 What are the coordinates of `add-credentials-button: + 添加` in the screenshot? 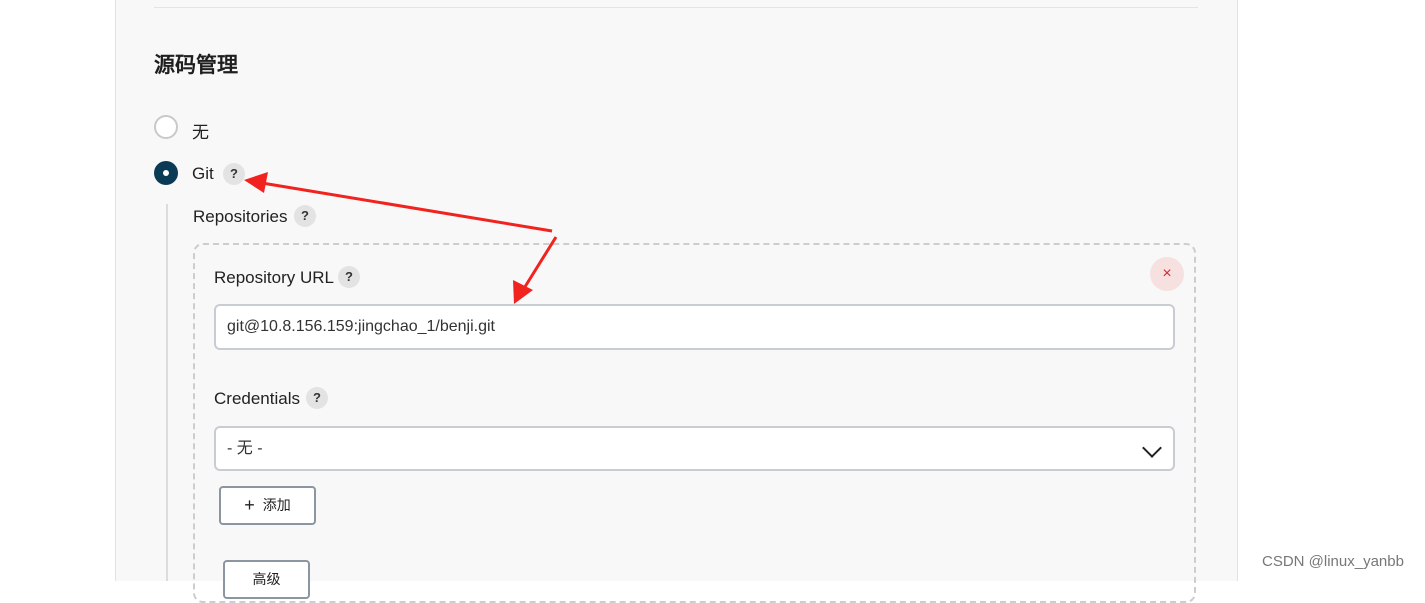 It's located at (267, 505).